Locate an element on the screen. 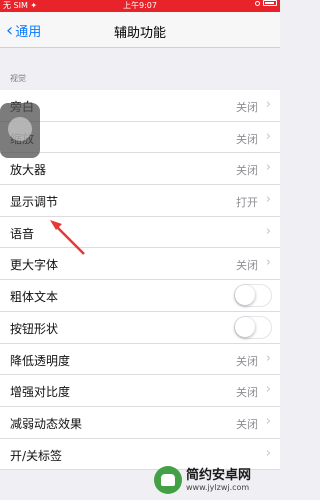 The height and width of the screenshot is (500, 320). watermark-url: www.jylzwj.com is located at coordinates (218, 487).